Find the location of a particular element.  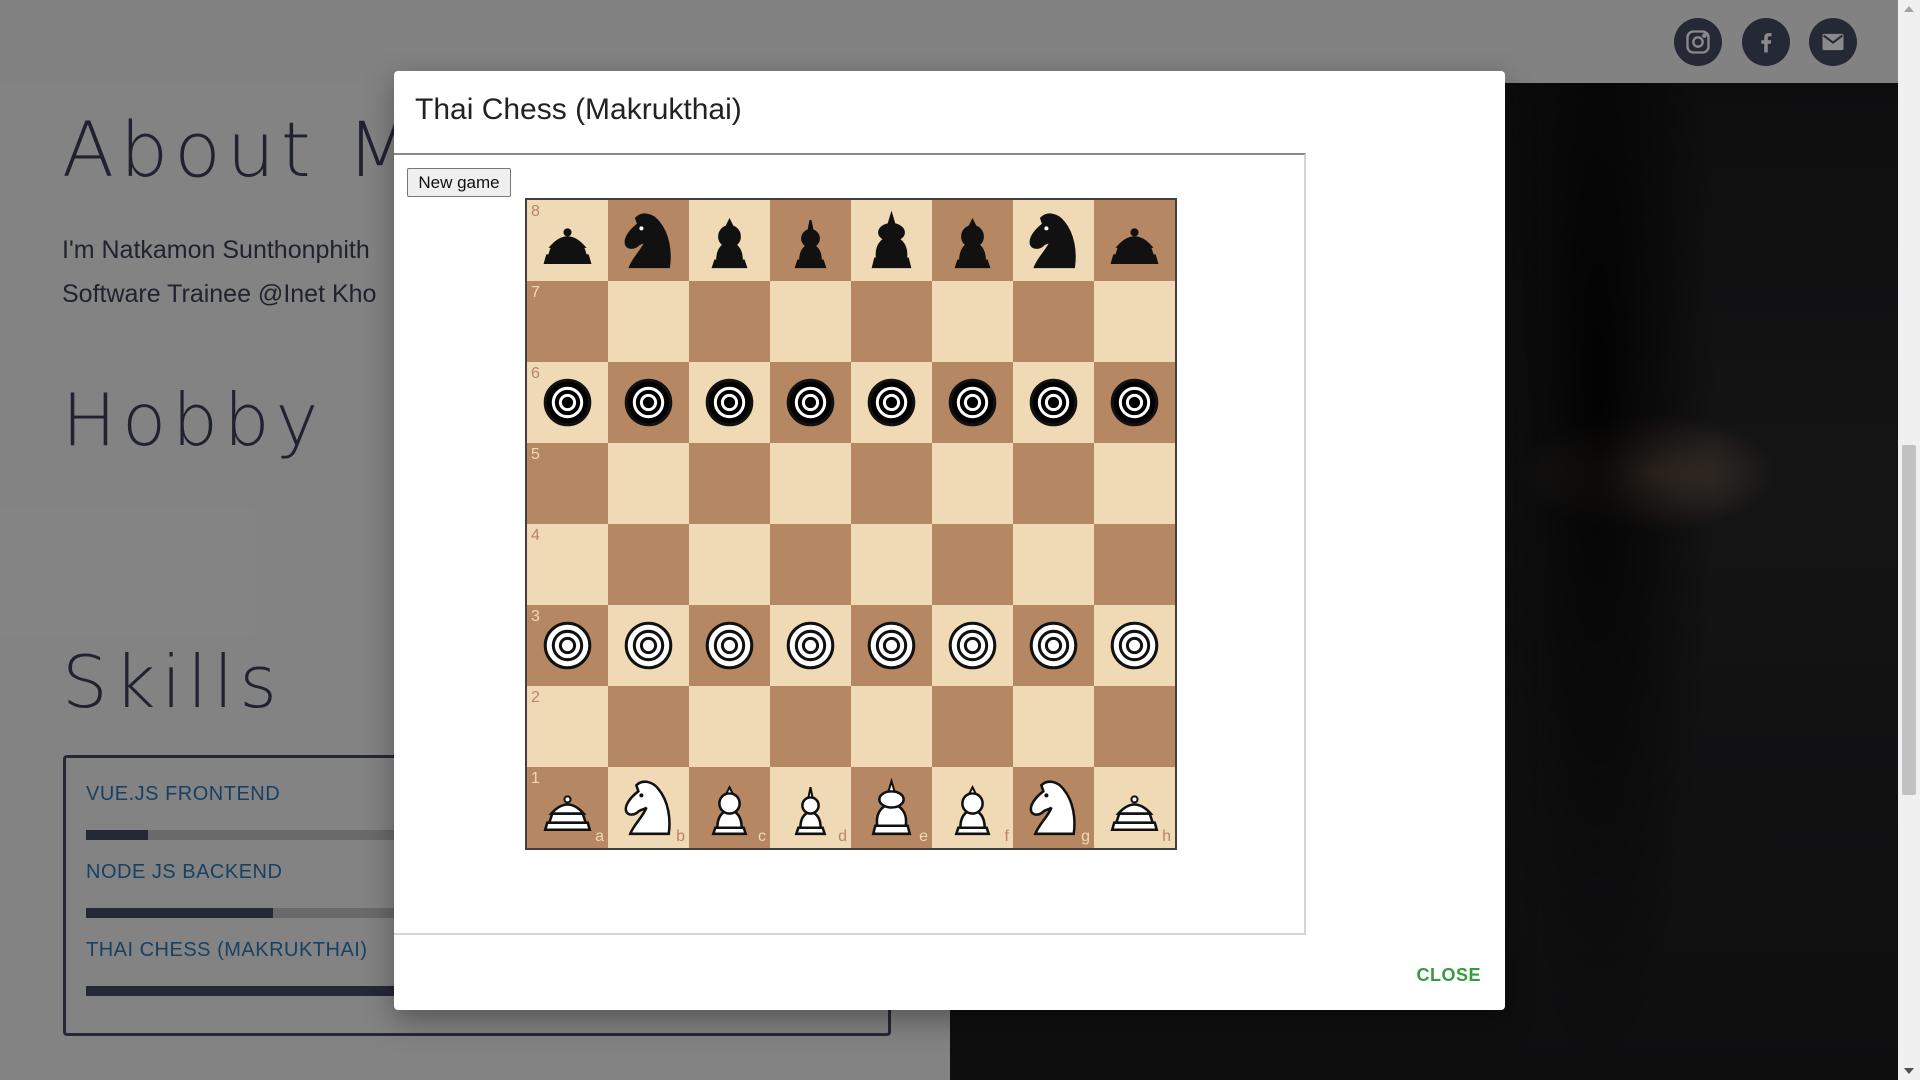

board-square-g4 is located at coordinates (1053, 564).